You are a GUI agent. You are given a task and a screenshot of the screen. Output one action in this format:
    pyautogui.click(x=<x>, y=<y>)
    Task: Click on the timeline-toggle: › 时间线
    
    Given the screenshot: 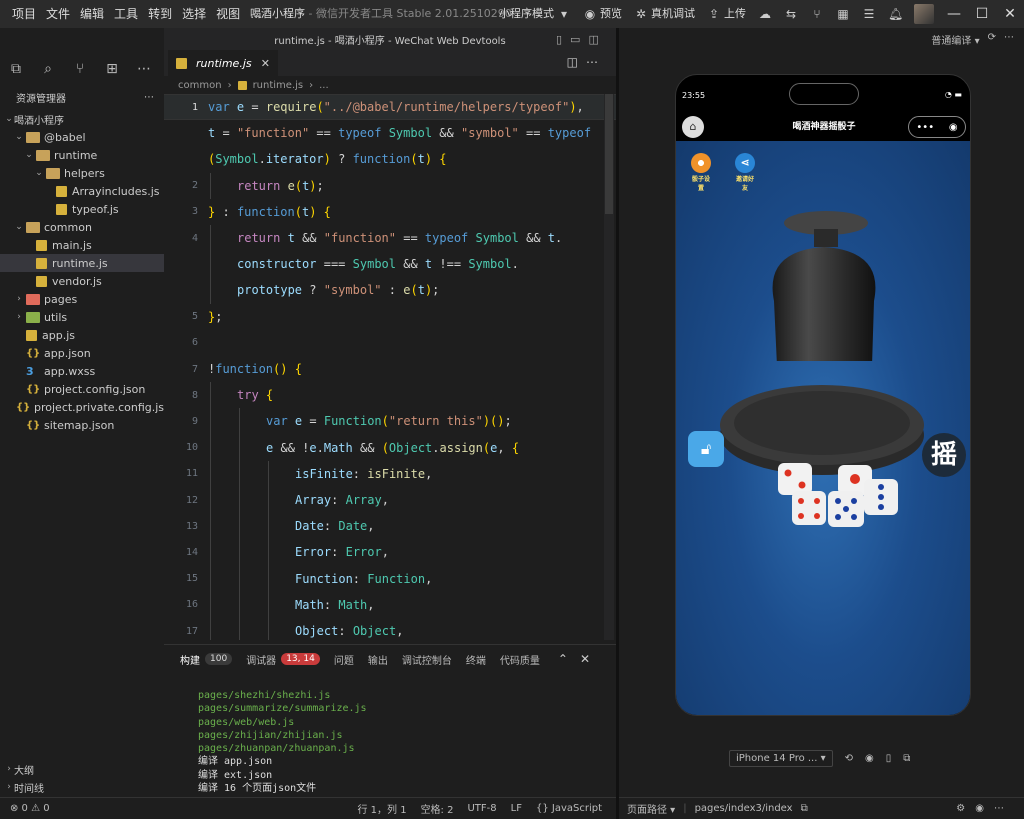 What is the action you would take?
    pyautogui.click(x=82, y=787)
    